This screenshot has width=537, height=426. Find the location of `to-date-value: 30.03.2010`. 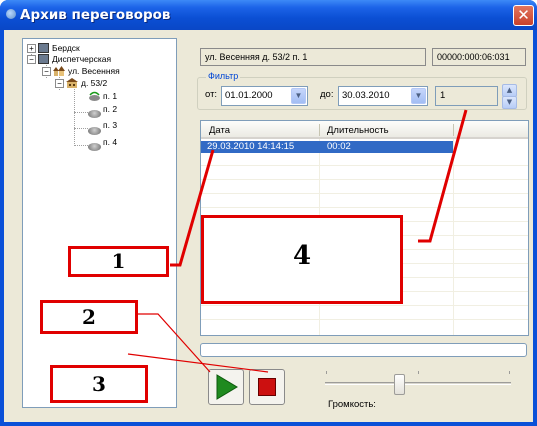

to-date-value: 30.03.2010 is located at coordinates (366, 95).